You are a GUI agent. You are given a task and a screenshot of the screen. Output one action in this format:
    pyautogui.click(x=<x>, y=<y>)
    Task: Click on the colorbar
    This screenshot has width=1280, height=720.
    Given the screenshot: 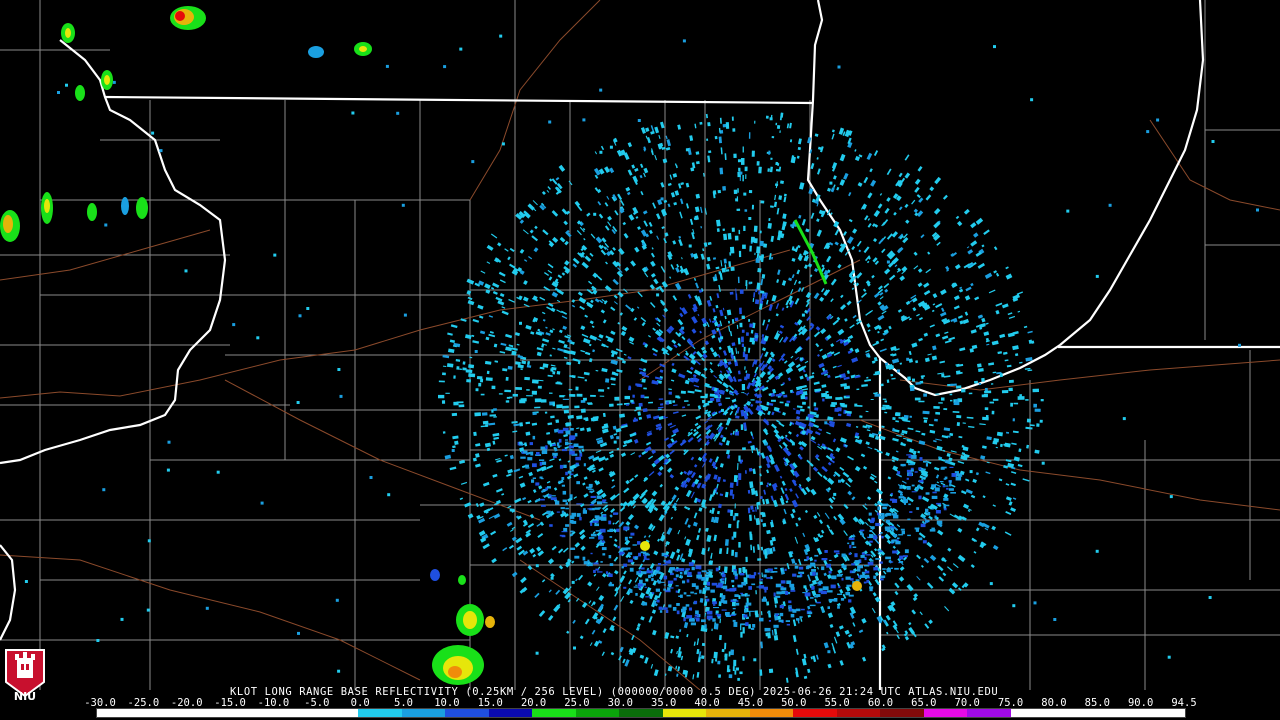 What is the action you would take?
    pyautogui.click(x=641, y=713)
    